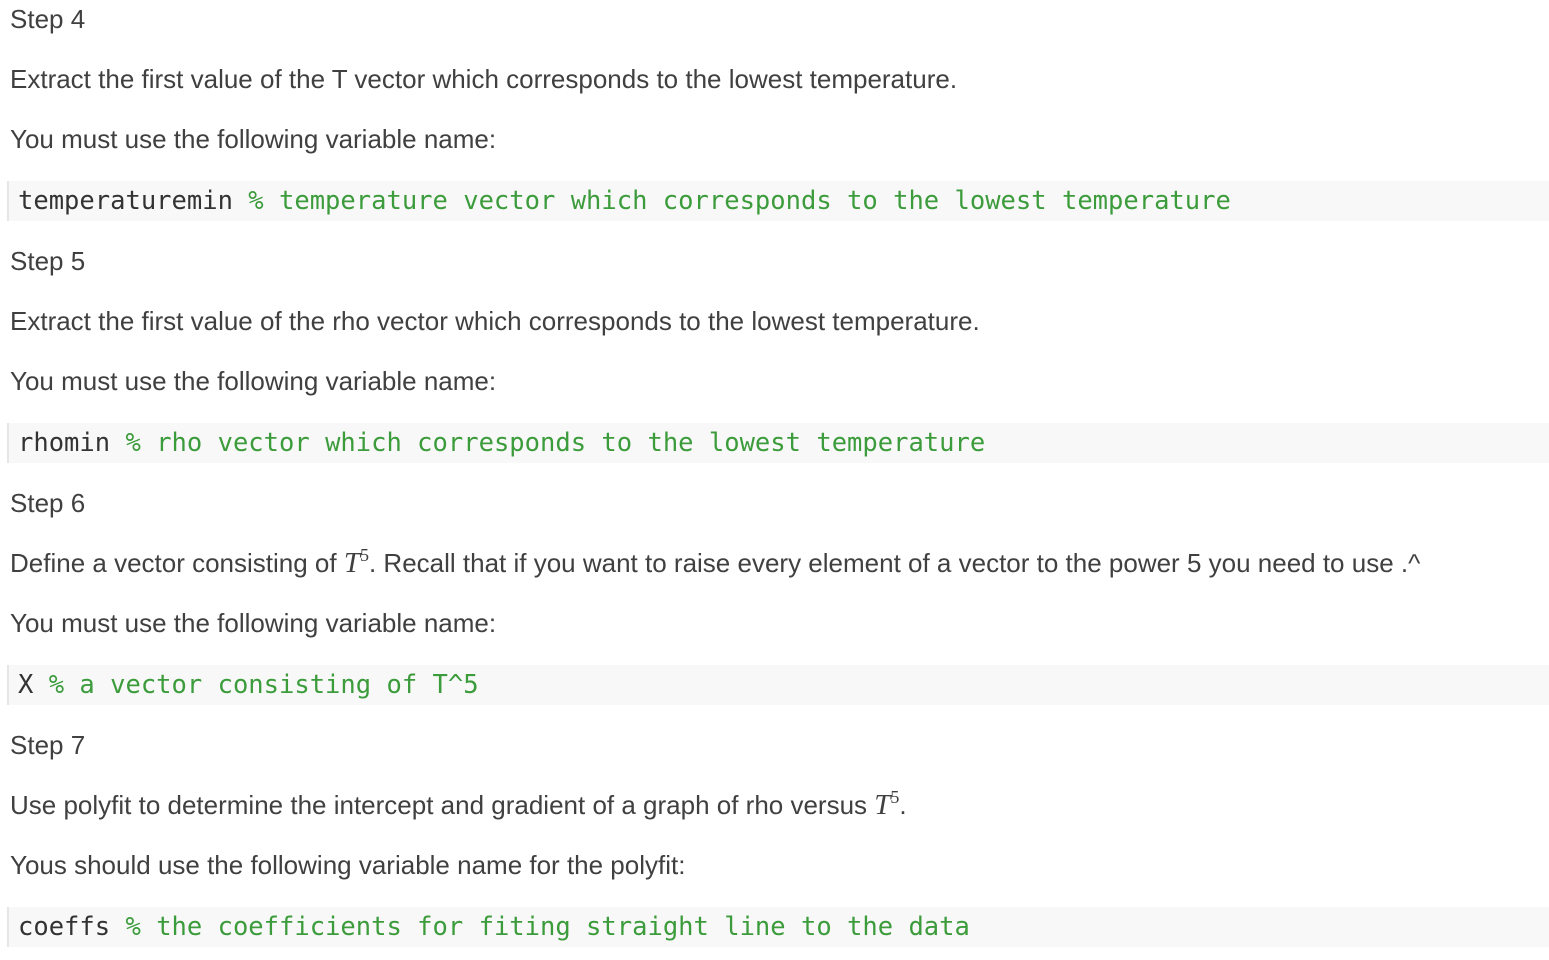 This screenshot has height=960, width=1549. What do you see at coordinates (125, 201) in the screenshot?
I see `code-variable: temperaturemin` at bounding box center [125, 201].